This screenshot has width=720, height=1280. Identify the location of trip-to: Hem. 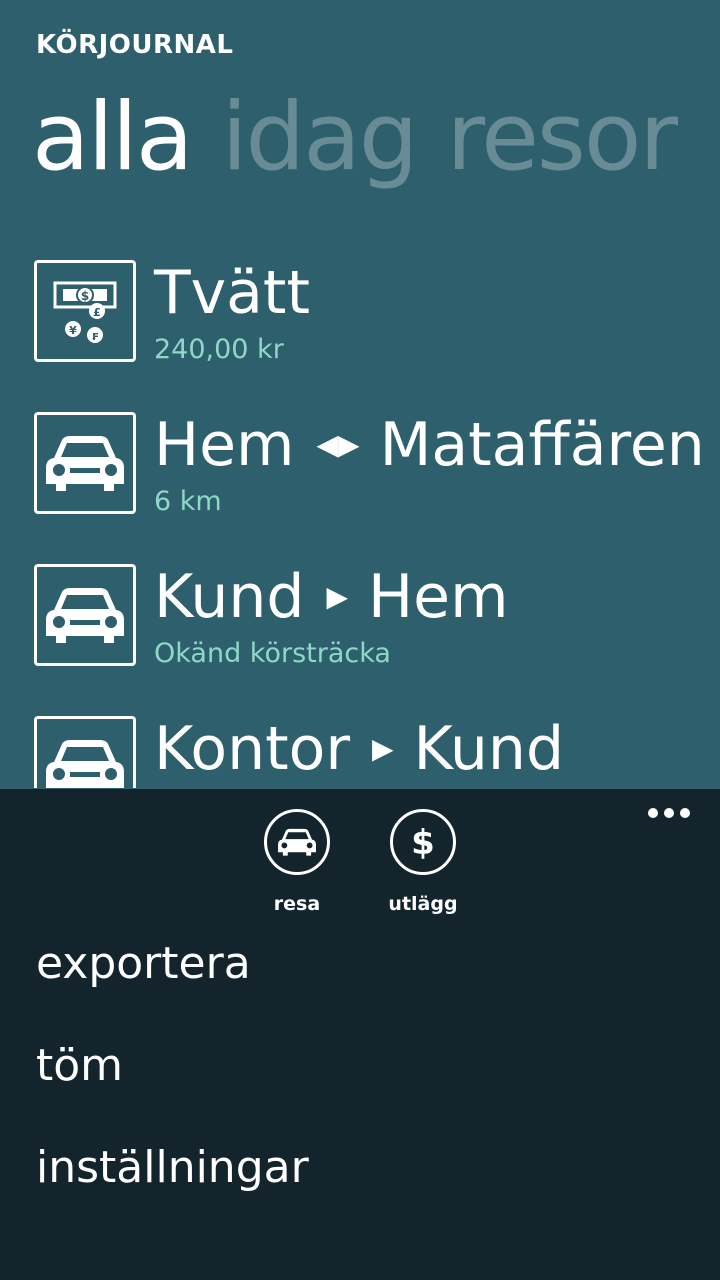
(438, 597).